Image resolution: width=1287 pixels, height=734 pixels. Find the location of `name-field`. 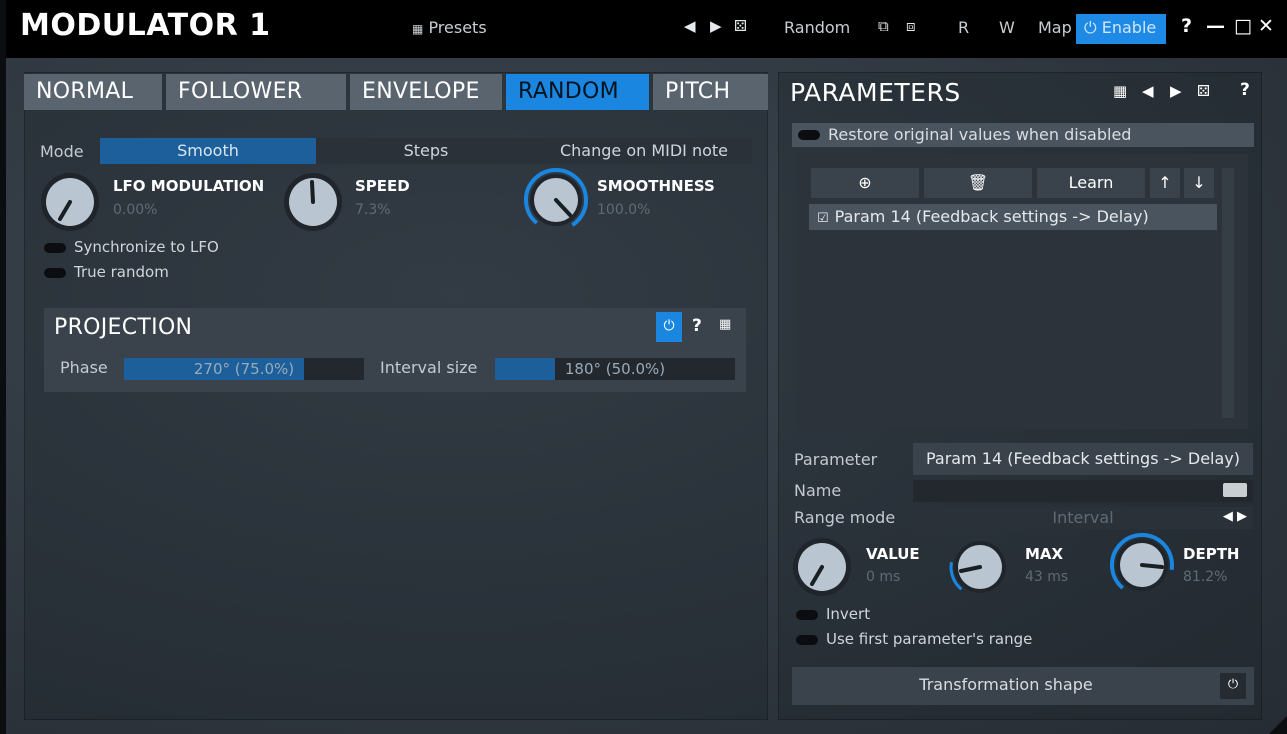

name-field is located at coordinates (1083, 491).